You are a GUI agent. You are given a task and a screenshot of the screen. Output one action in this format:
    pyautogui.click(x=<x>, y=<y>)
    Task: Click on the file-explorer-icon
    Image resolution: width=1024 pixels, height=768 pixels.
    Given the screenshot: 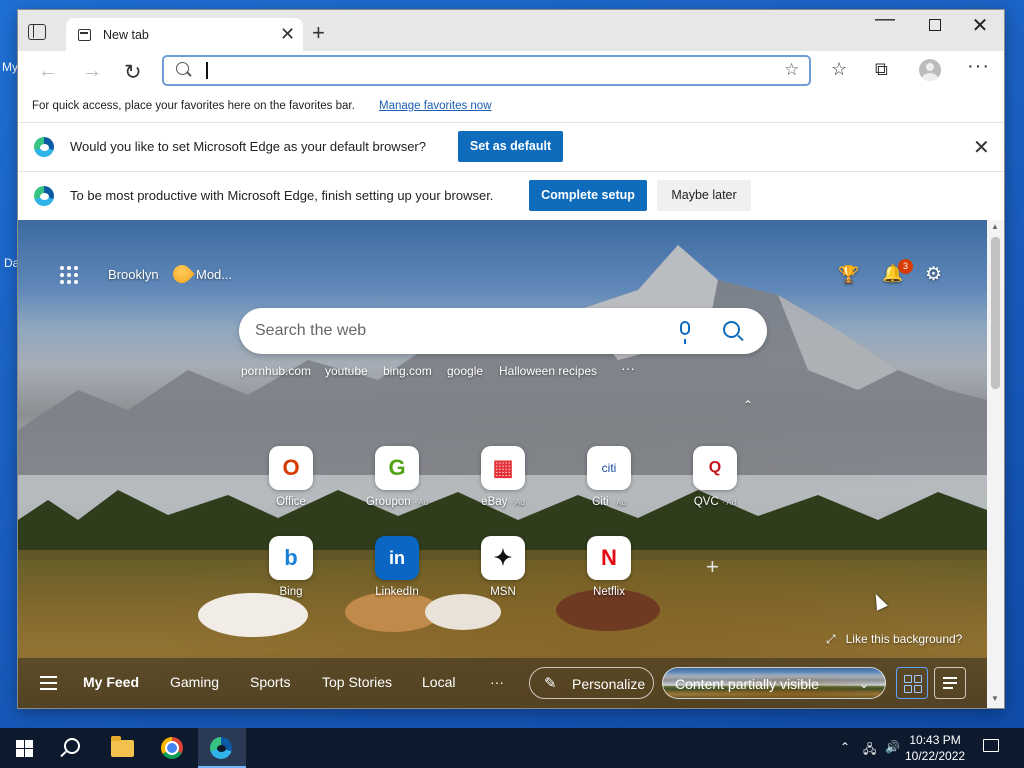 What is the action you would take?
    pyautogui.click(x=122, y=746)
    